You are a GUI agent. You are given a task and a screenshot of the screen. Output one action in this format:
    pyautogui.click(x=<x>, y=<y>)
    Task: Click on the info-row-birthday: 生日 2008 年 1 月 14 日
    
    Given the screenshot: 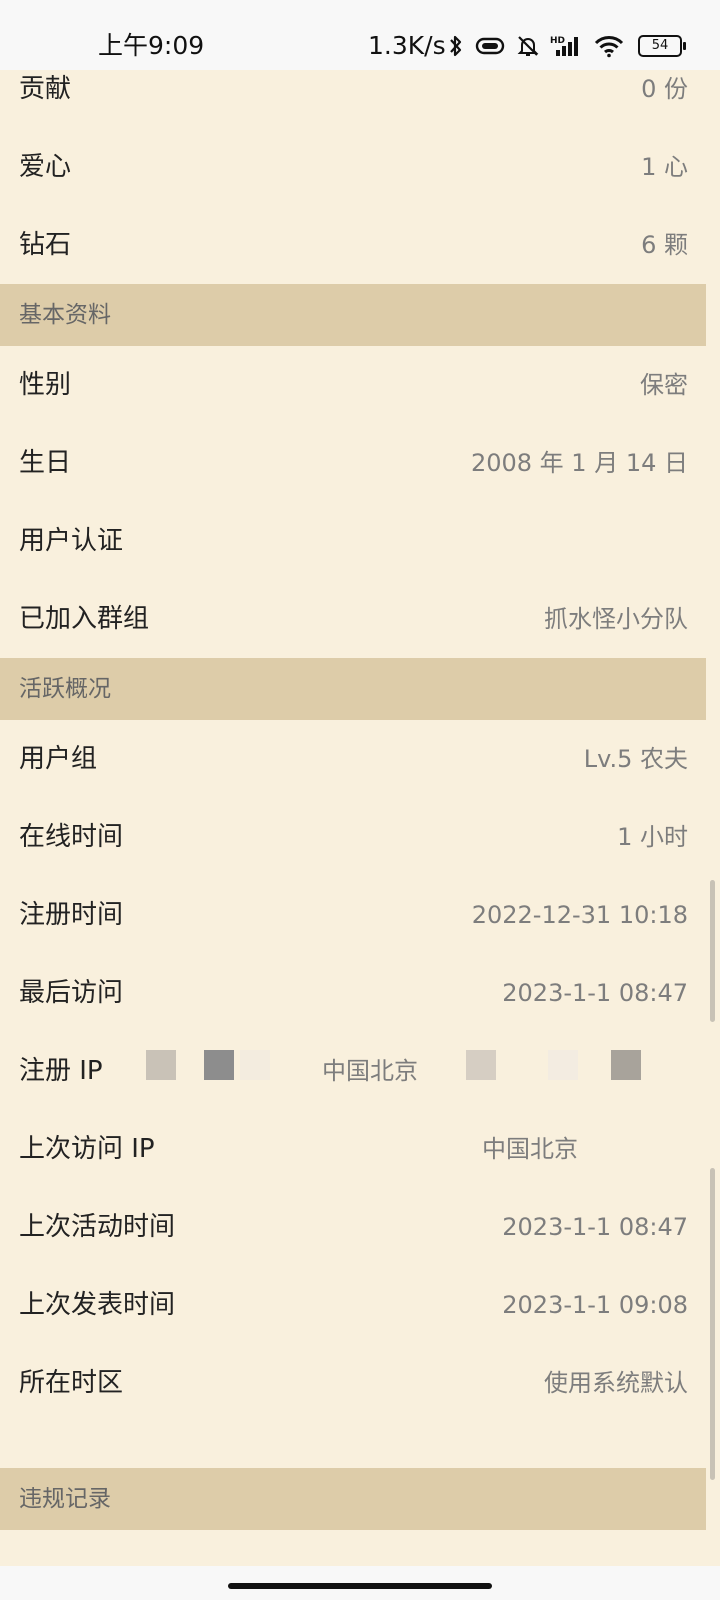 What is the action you would take?
    pyautogui.click(x=353, y=463)
    